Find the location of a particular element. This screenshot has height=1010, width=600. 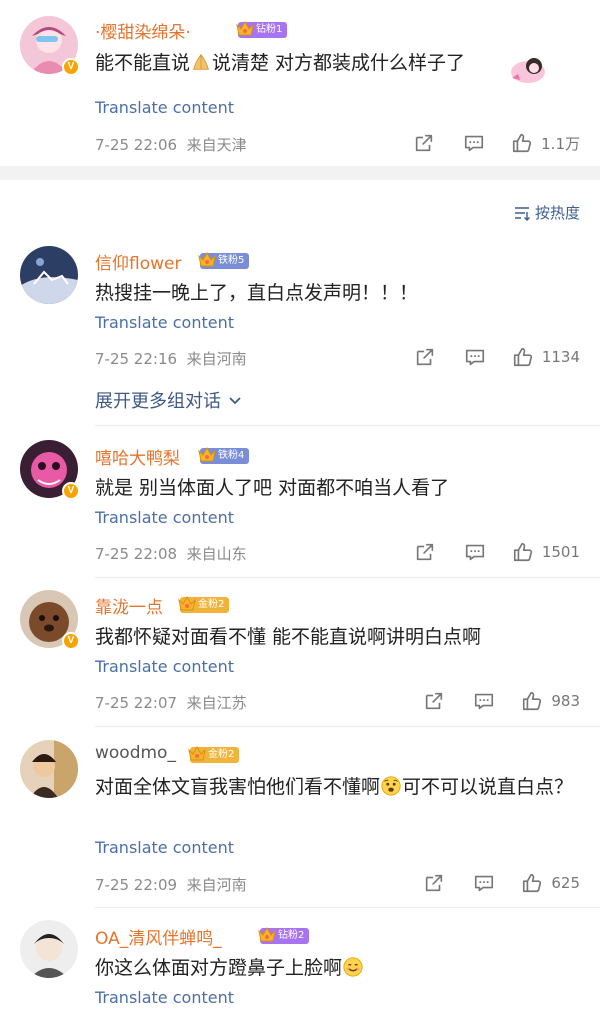

scared-emoji-icon is located at coordinates (391, 786).